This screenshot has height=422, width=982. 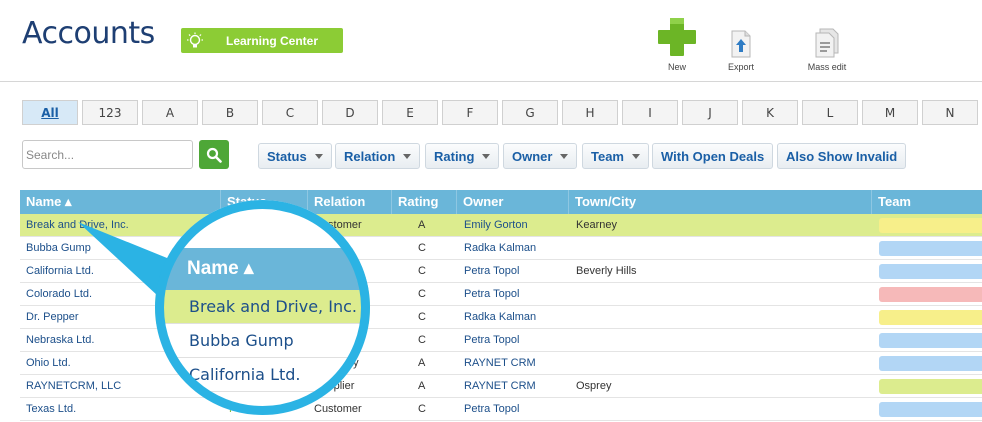 I want to click on owner-filter-label: Owner, so click(x=532, y=156).